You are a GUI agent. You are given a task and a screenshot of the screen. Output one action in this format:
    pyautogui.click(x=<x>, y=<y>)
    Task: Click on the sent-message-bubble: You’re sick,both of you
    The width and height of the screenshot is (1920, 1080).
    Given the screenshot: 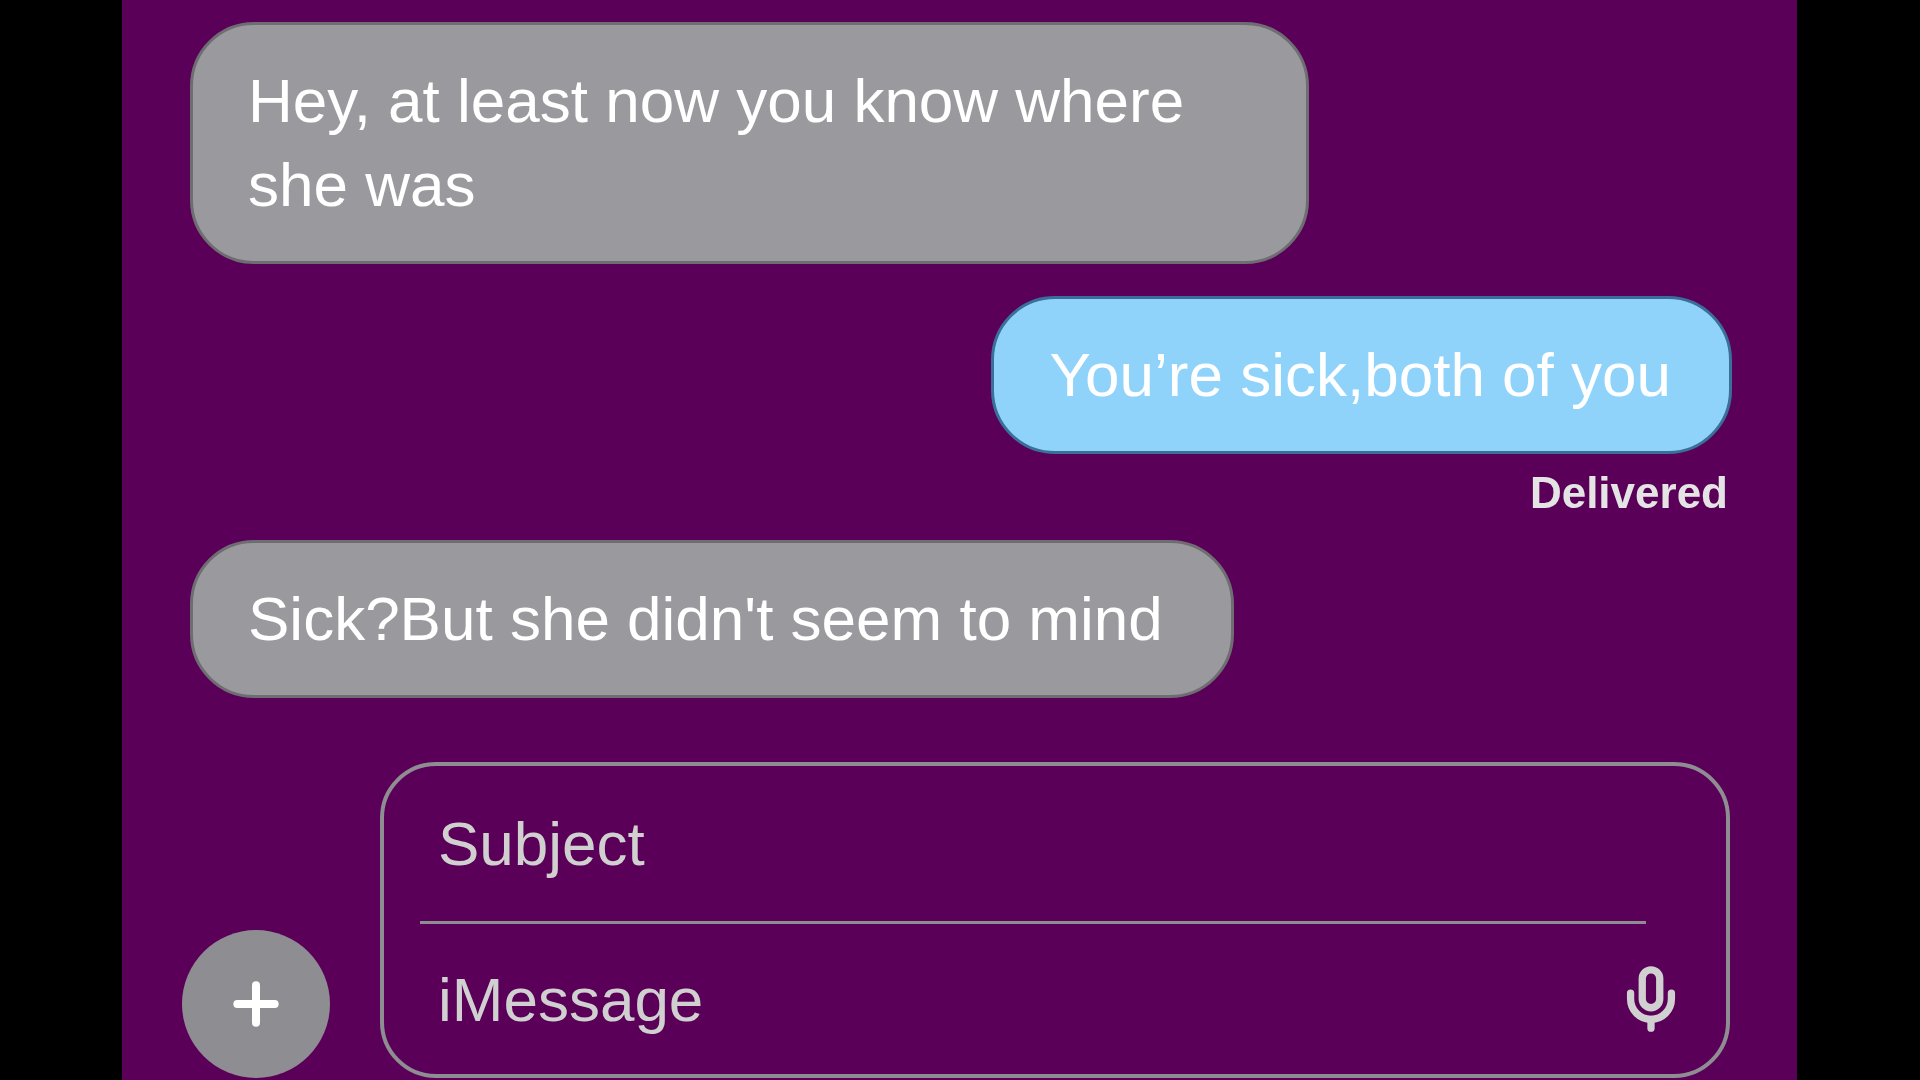 What is the action you would take?
    pyautogui.click(x=1361, y=375)
    